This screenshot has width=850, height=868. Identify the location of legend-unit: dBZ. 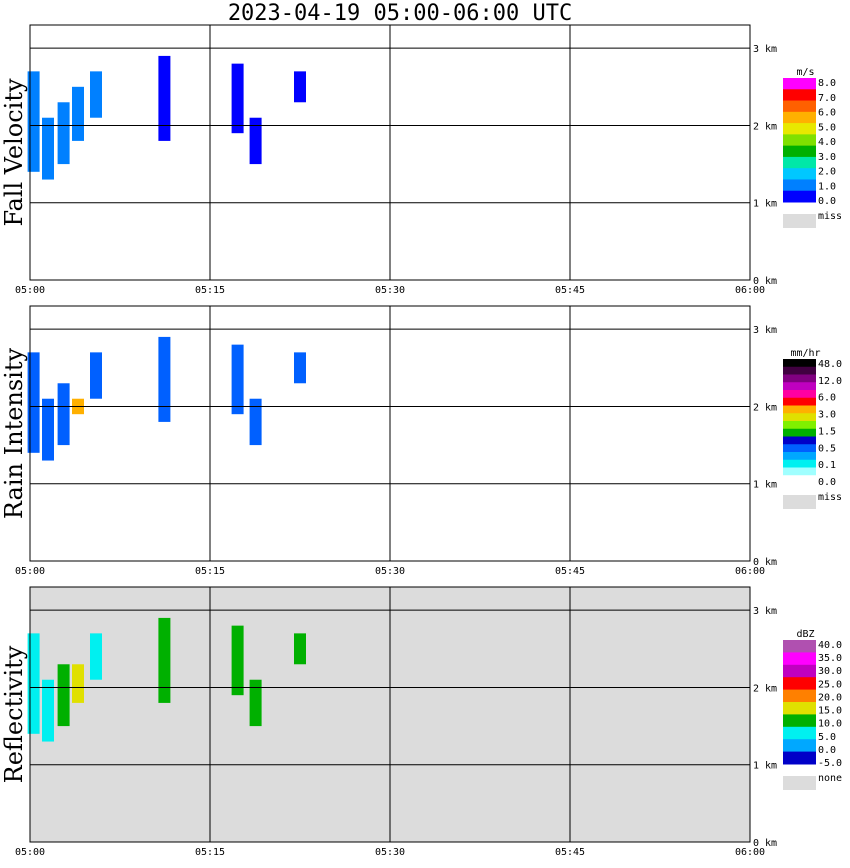
(805, 634).